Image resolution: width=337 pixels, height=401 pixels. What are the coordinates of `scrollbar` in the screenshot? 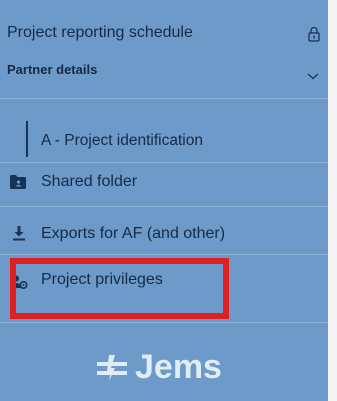 It's located at (332, 200).